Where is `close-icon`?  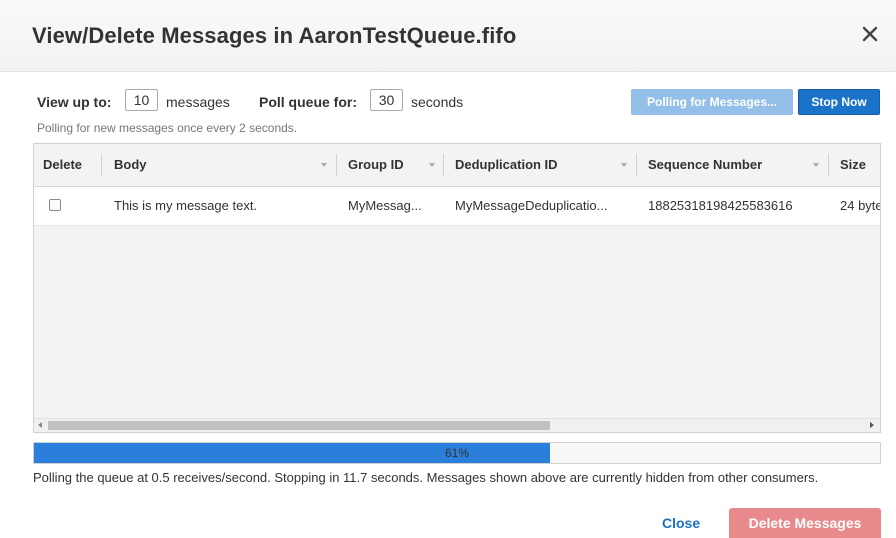 close-icon is located at coordinates (870, 34).